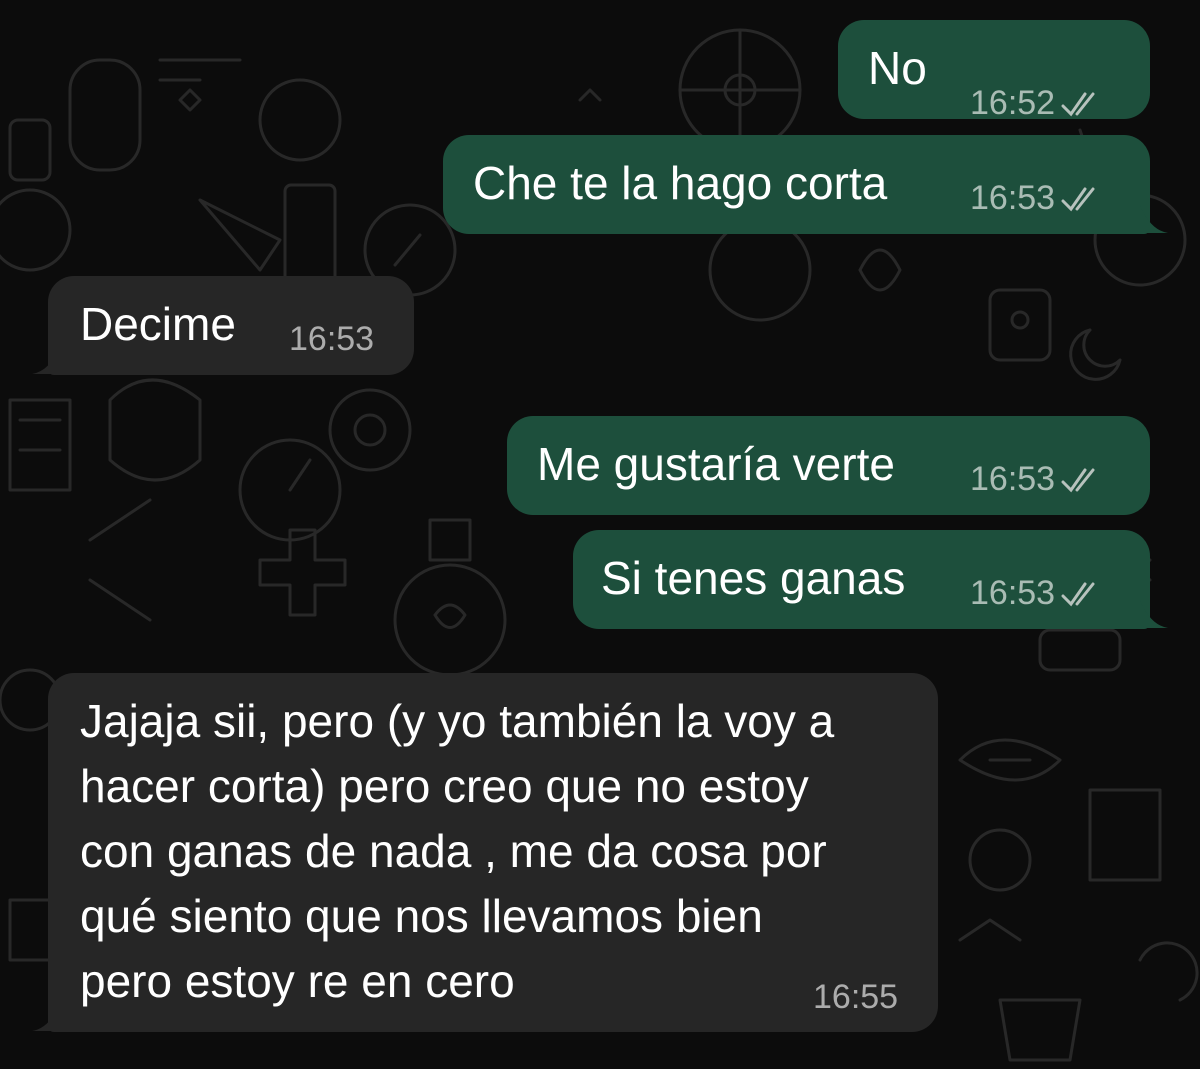  I want to click on message-line: qué siento que nos llevamos bien, so click(421, 916).